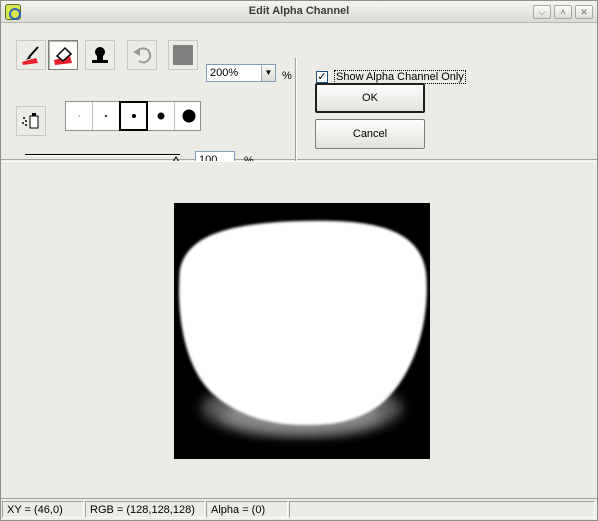 This screenshot has height=521, width=598. I want to click on spray-can-icon, so click(30, 121).